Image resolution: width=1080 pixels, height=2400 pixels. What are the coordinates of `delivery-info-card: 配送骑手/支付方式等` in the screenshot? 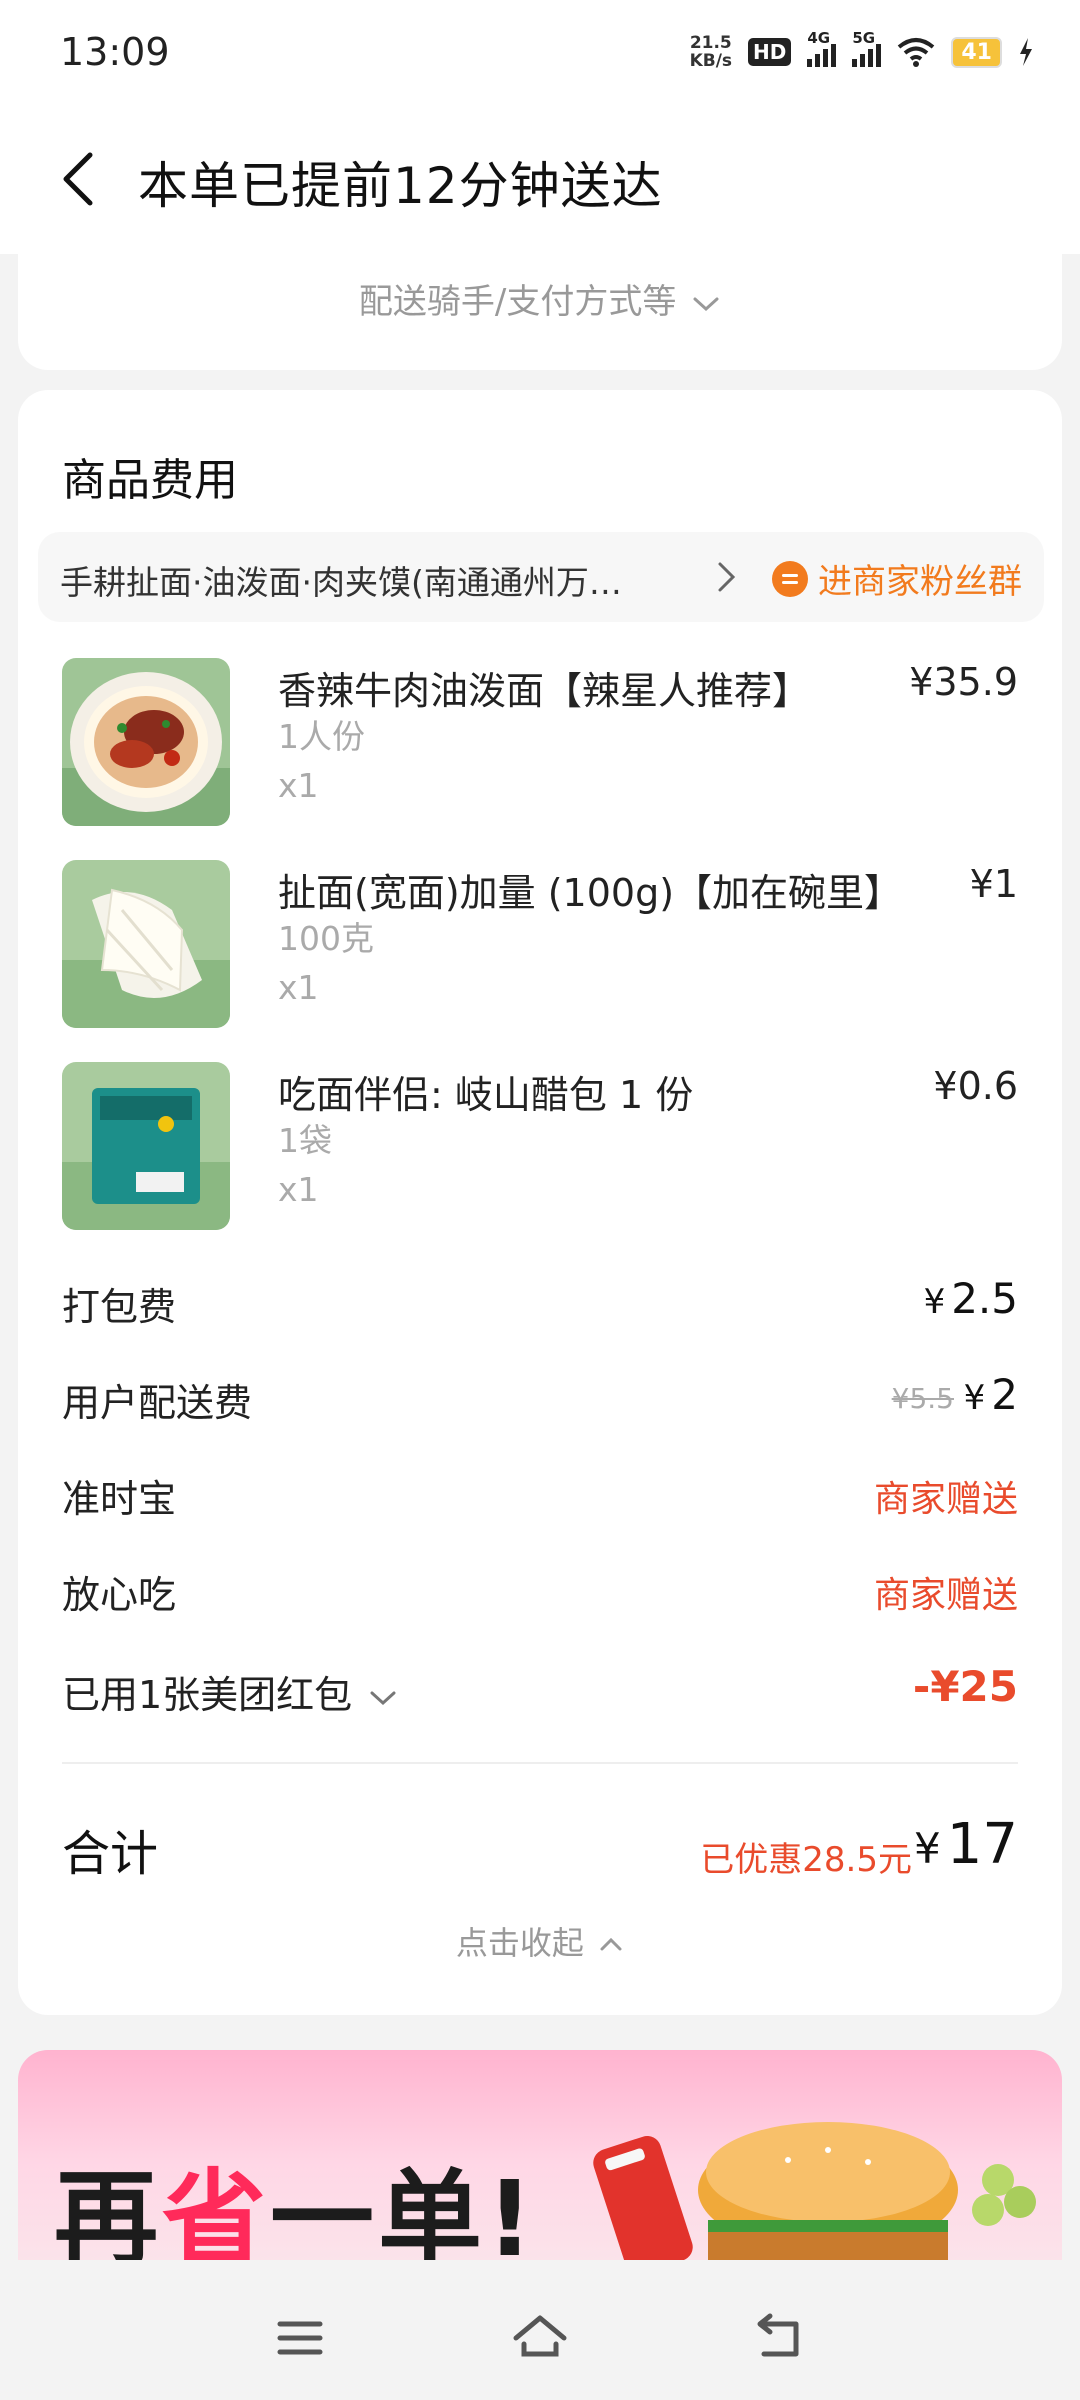 It's located at (540, 310).